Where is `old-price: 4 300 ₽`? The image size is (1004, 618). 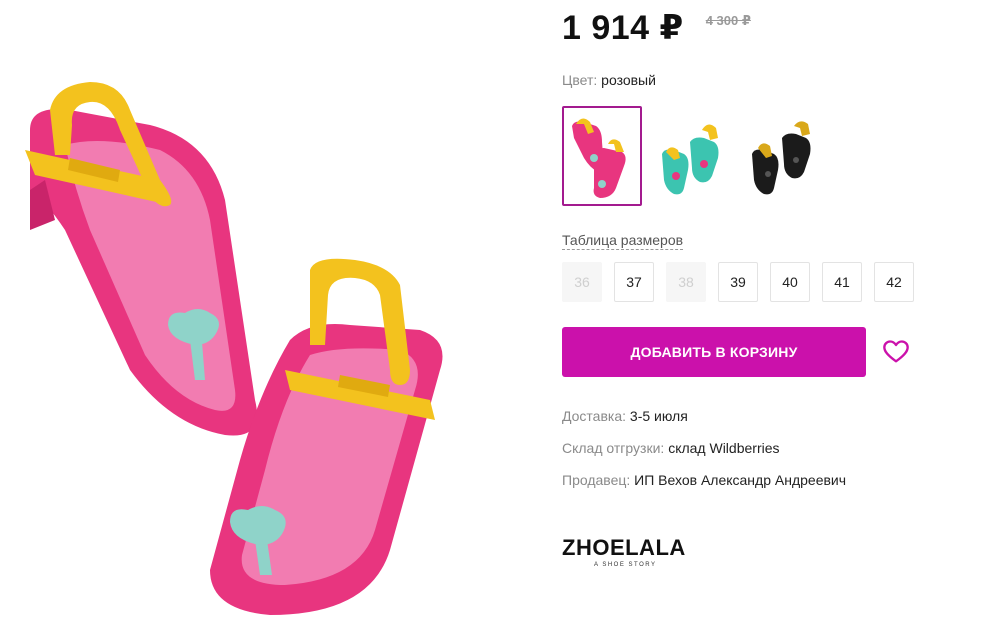
old-price: 4 300 ₽ is located at coordinates (728, 20).